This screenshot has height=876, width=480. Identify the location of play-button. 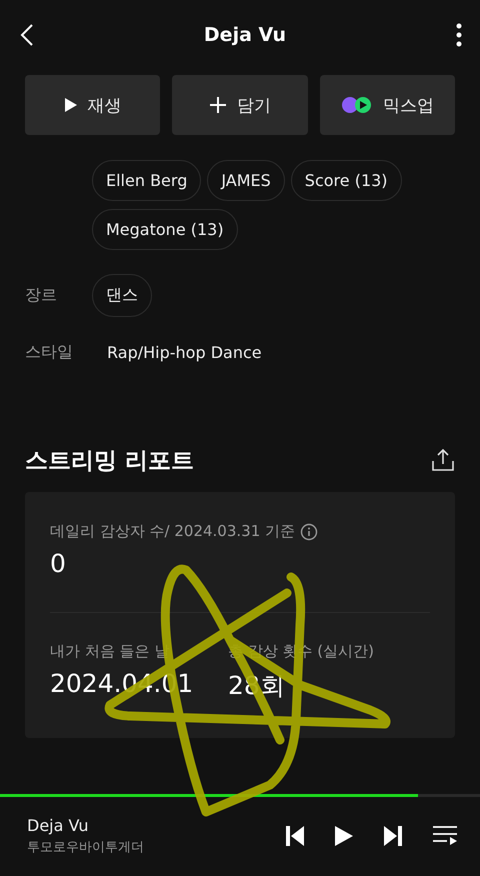
(344, 836).